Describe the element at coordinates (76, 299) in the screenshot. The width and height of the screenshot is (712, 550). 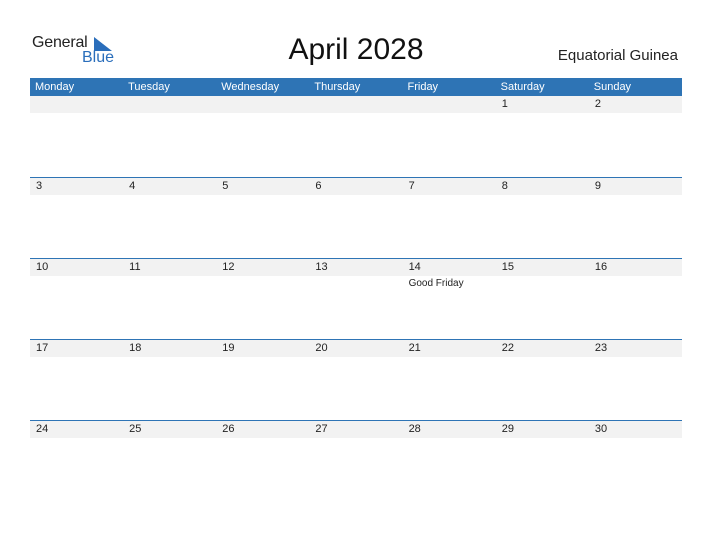
I see `day-cell: 10` at that location.